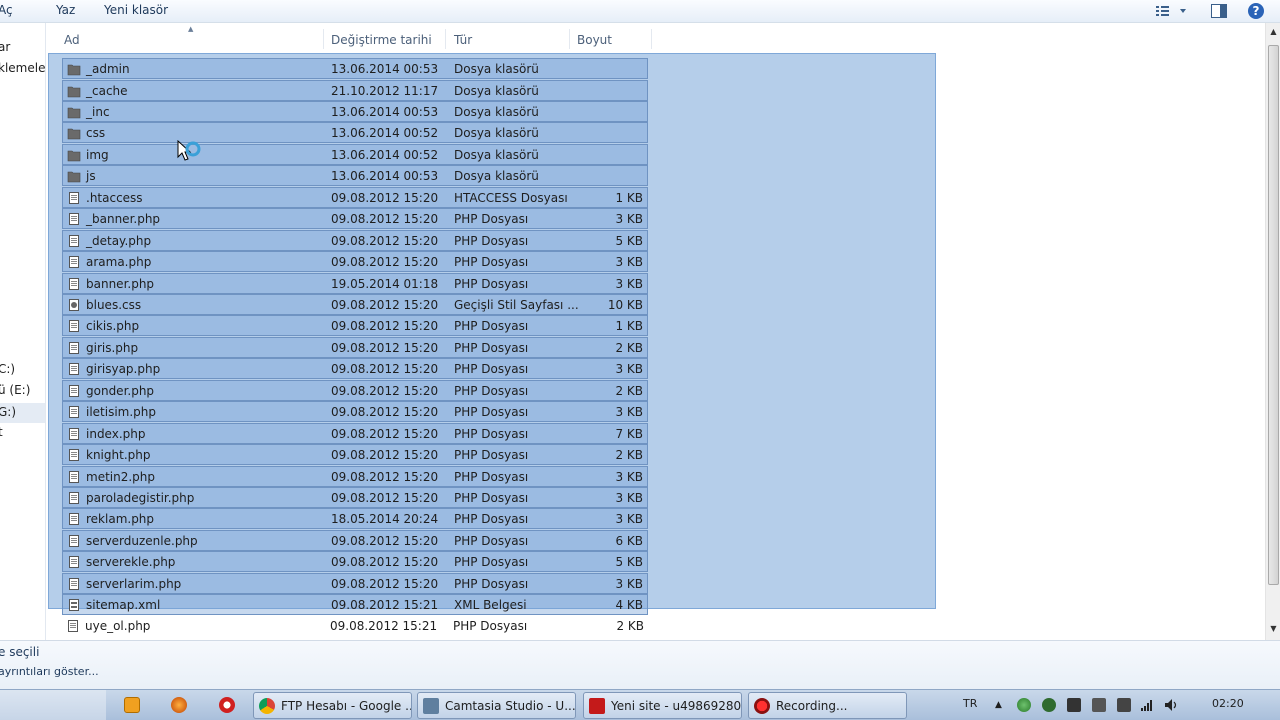  What do you see at coordinates (227, 705) in the screenshot?
I see `opera-pin-icon` at bounding box center [227, 705].